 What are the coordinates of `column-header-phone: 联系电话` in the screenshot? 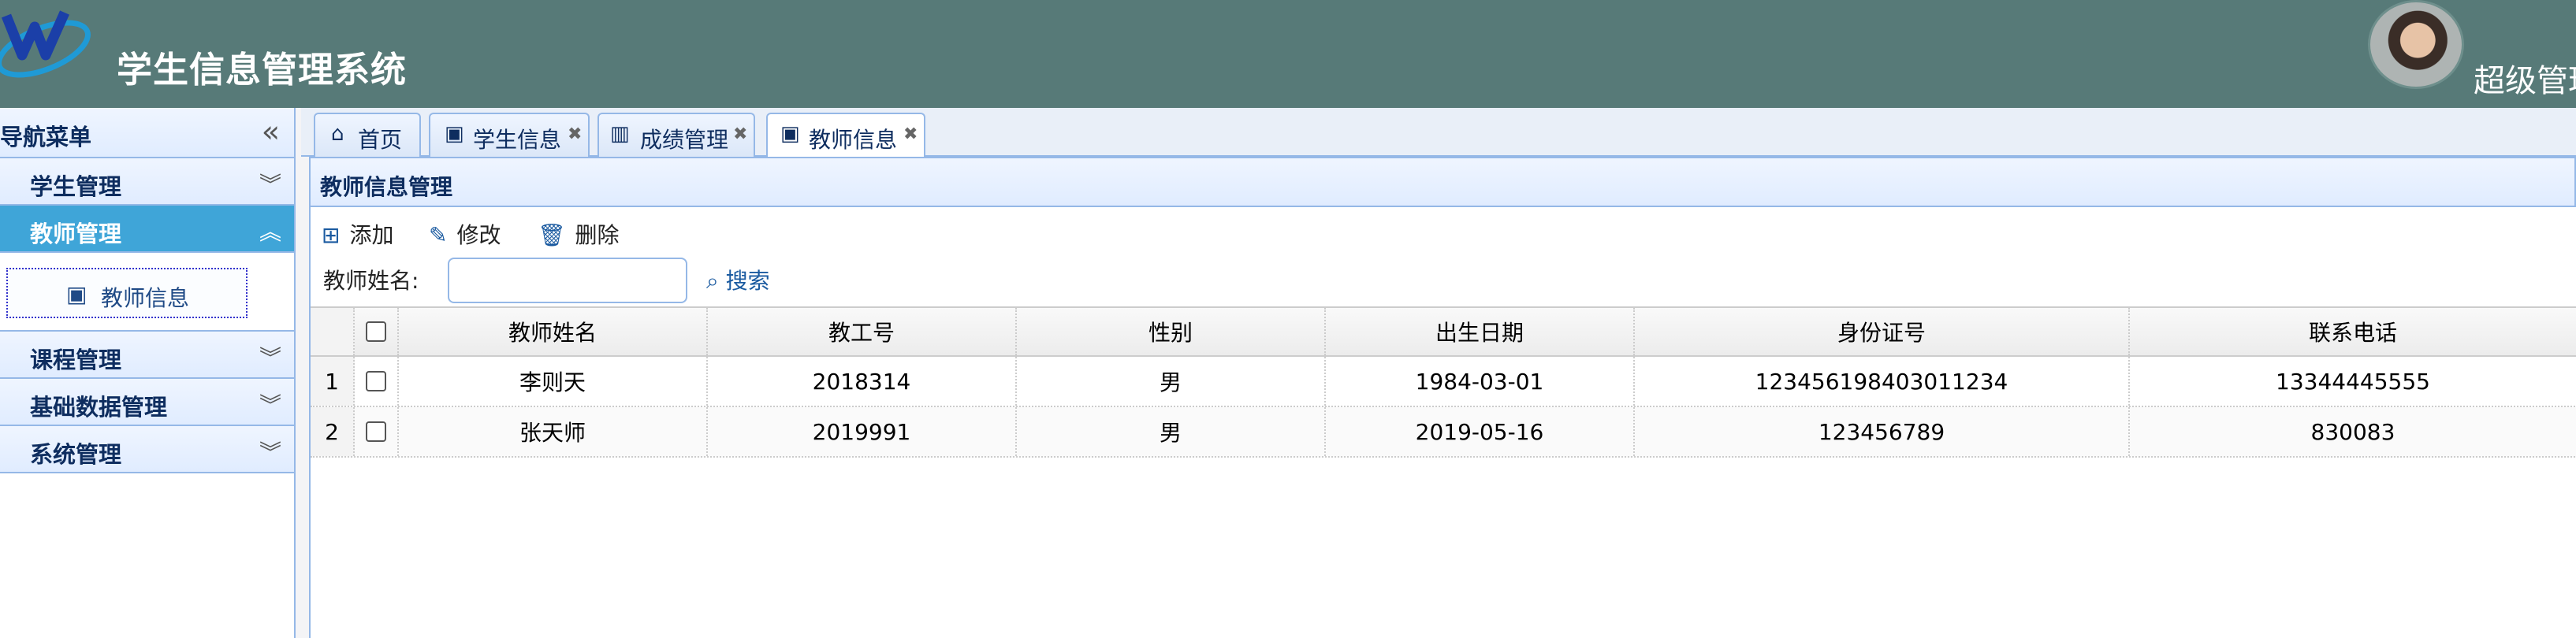 It's located at (2353, 331).